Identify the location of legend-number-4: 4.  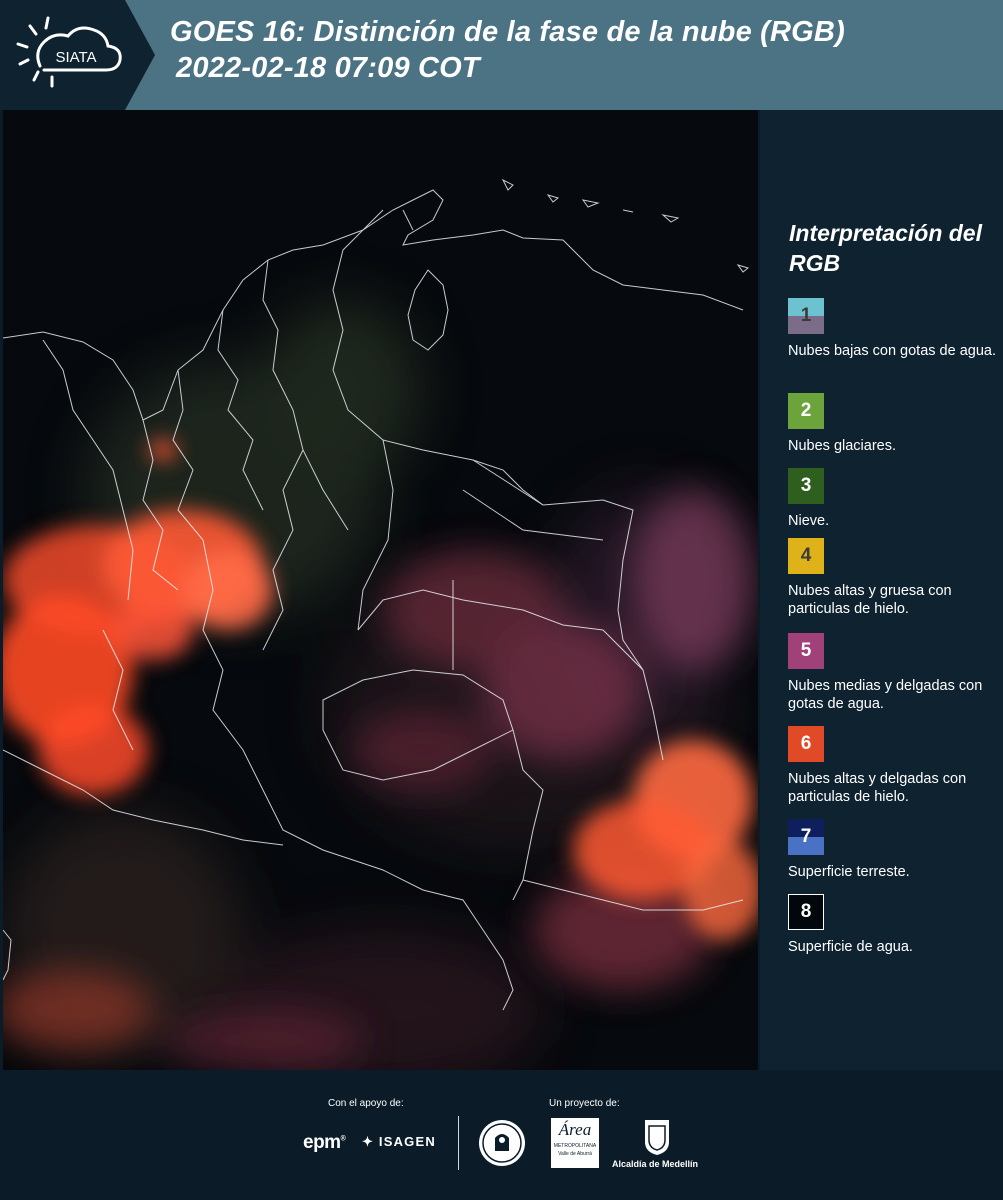
(806, 555).